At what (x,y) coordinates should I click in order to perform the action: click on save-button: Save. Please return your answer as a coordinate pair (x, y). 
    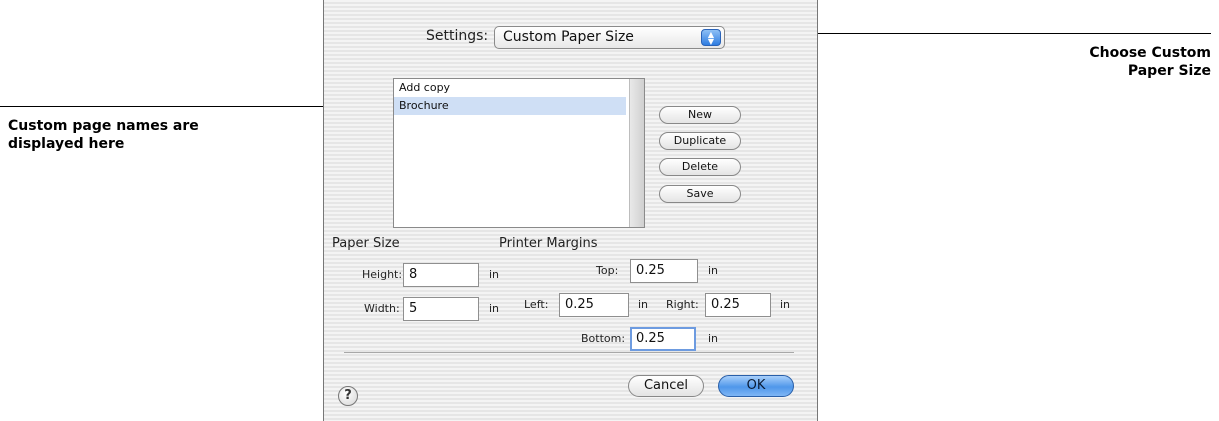
    Looking at the image, I should click on (700, 194).